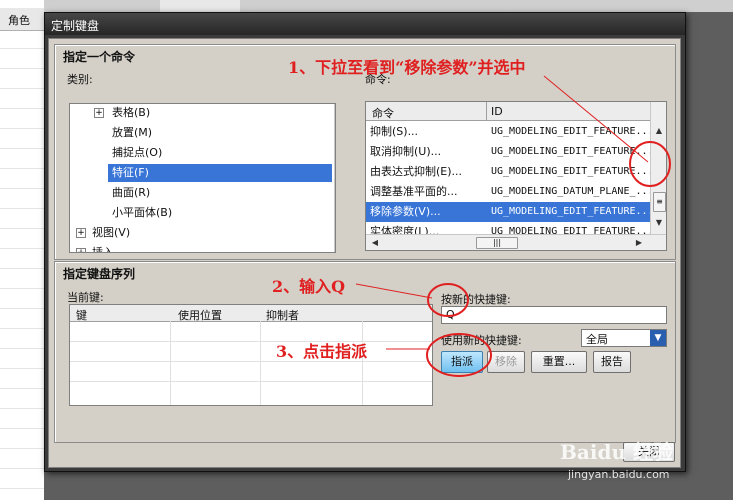  What do you see at coordinates (459, 355) in the screenshot?
I see `annotation-circle-assign` at bounding box center [459, 355].